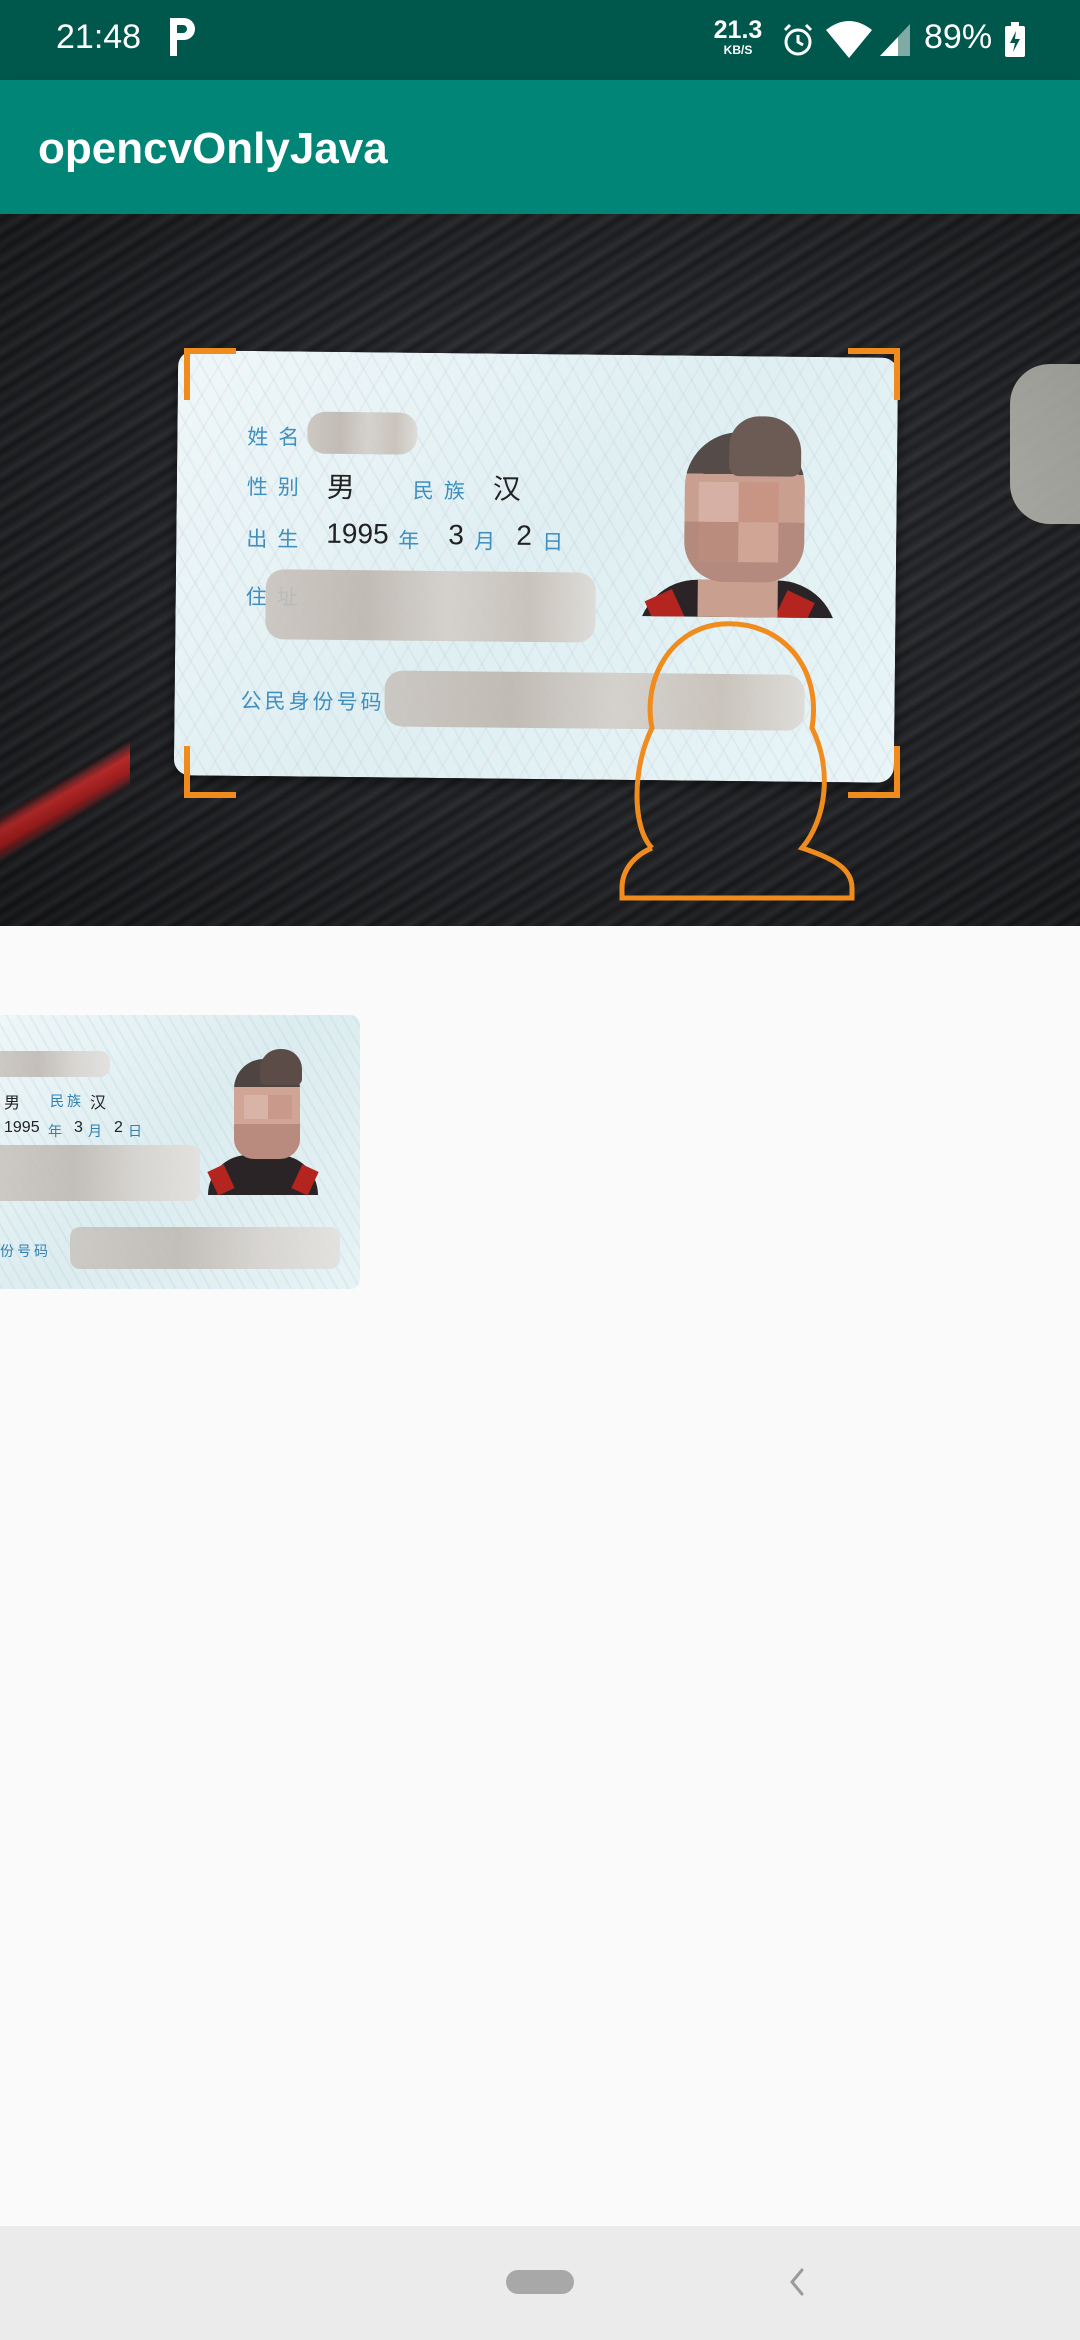 This screenshot has width=1080, height=2340. I want to click on card-name-label: 姓名, so click(278, 437).